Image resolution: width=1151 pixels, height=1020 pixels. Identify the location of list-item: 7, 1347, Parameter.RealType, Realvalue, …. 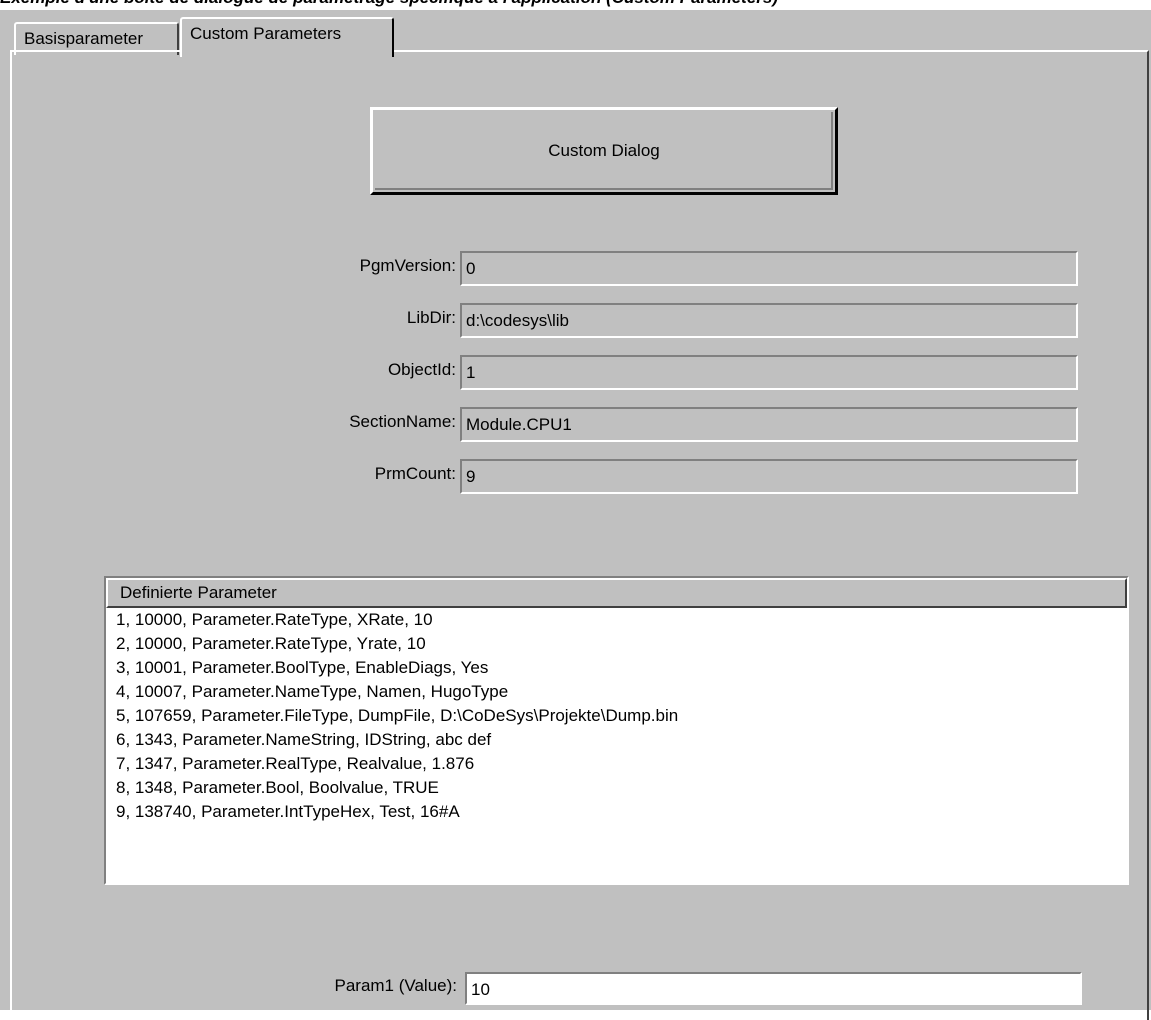
(616, 764).